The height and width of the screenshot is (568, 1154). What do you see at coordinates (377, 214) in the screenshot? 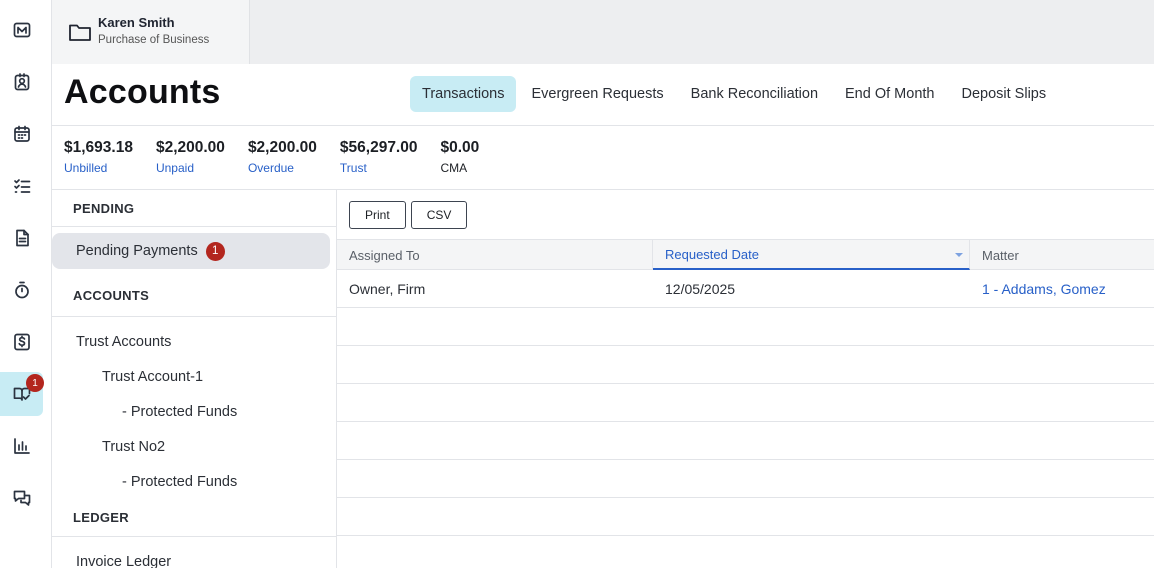
I see `print-button: Print` at bounding box center [377, 214].